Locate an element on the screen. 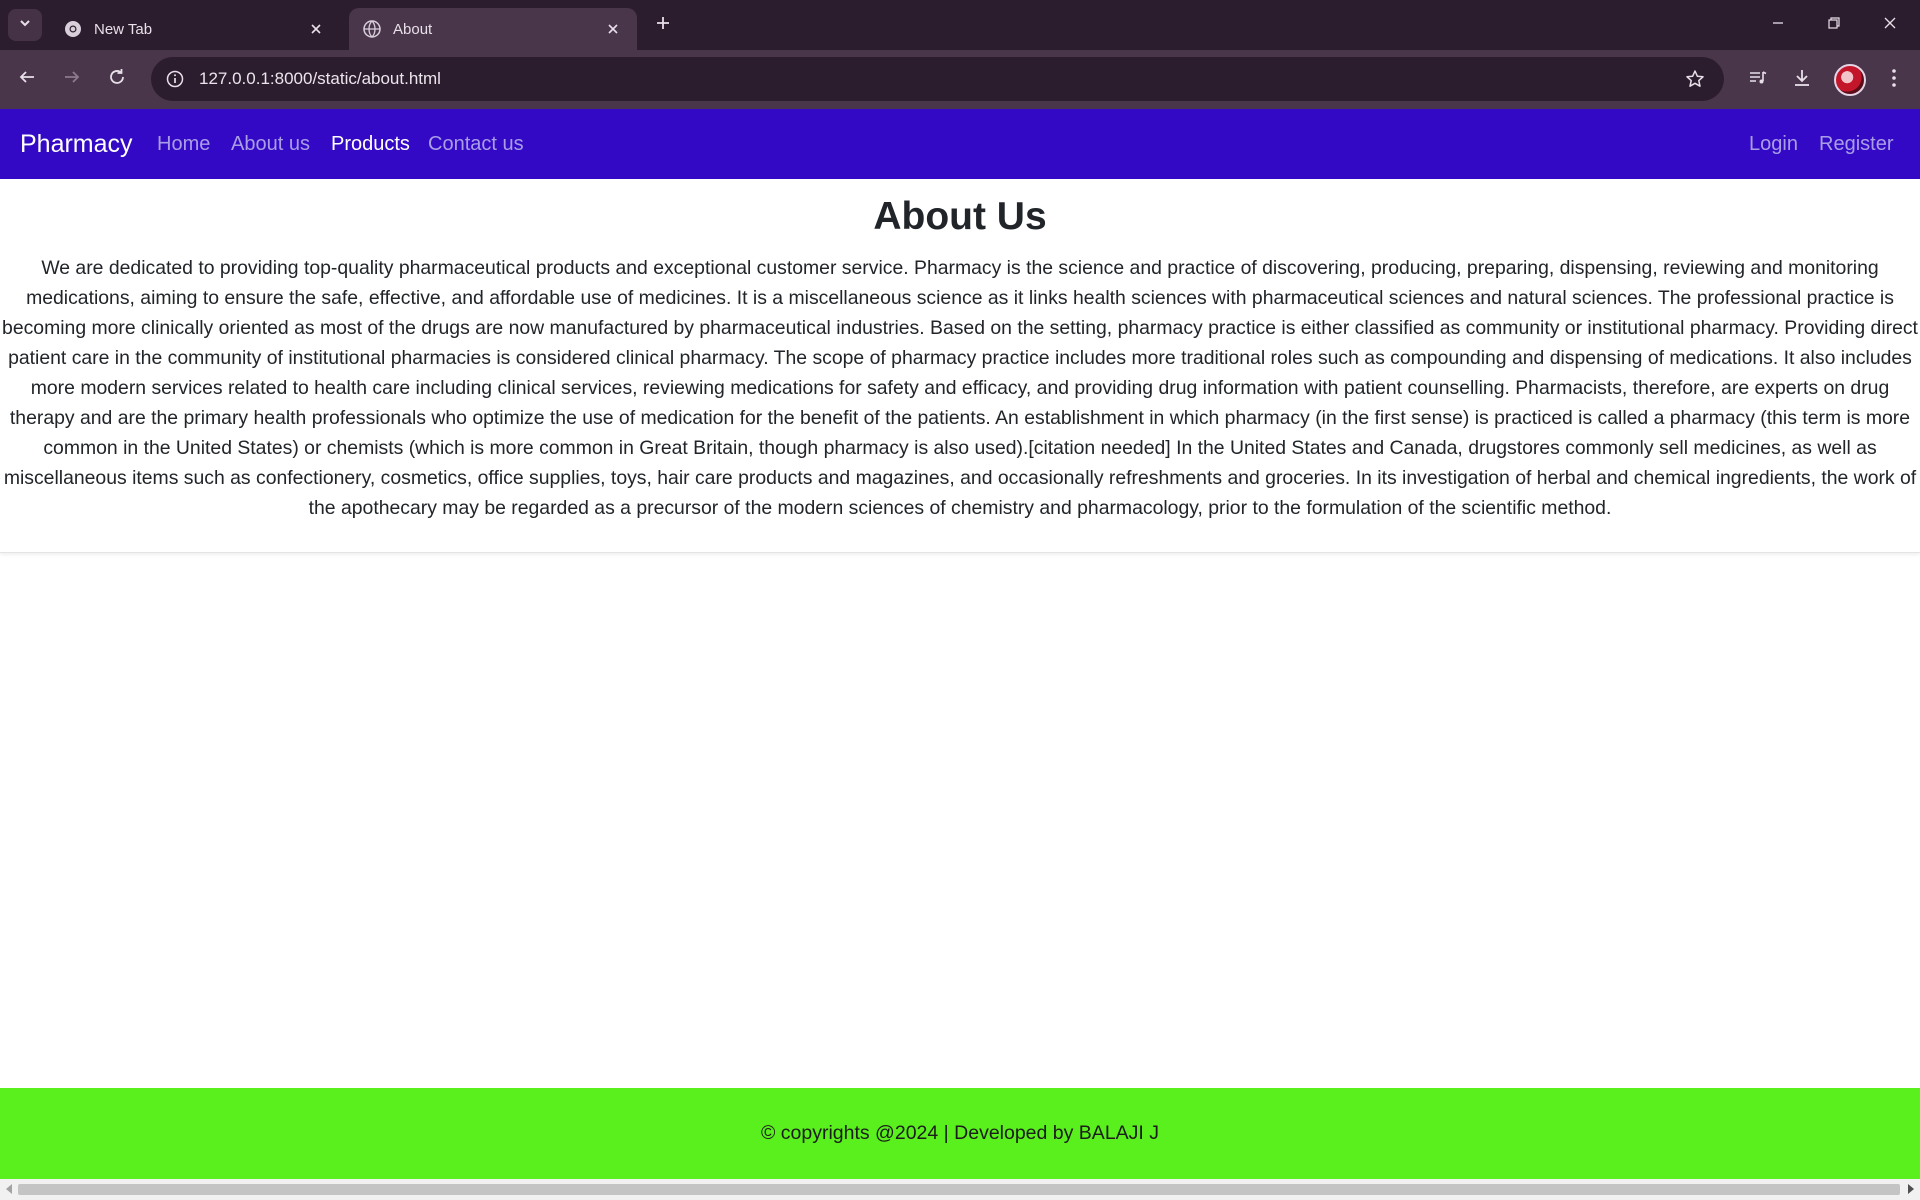 The width and height of the screenshot is (1920, 1200). tab-search-button is located at coordinates (25, 25).